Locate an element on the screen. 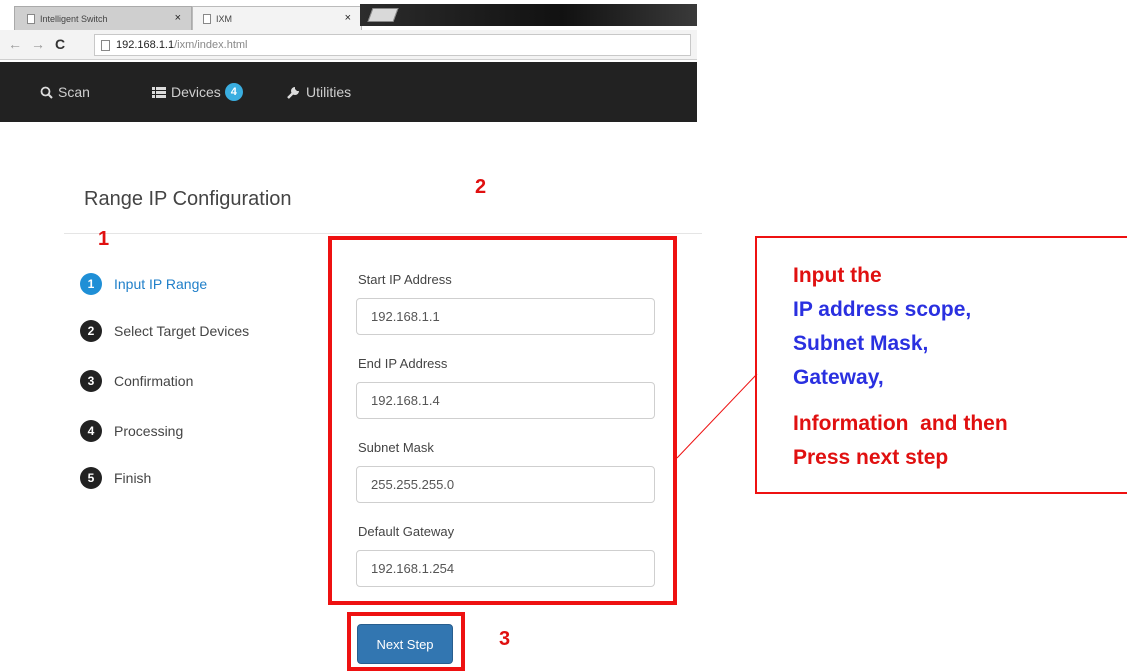 This screenshot has width=1127, height=671. list-icon is located at coordinates (159, 92).